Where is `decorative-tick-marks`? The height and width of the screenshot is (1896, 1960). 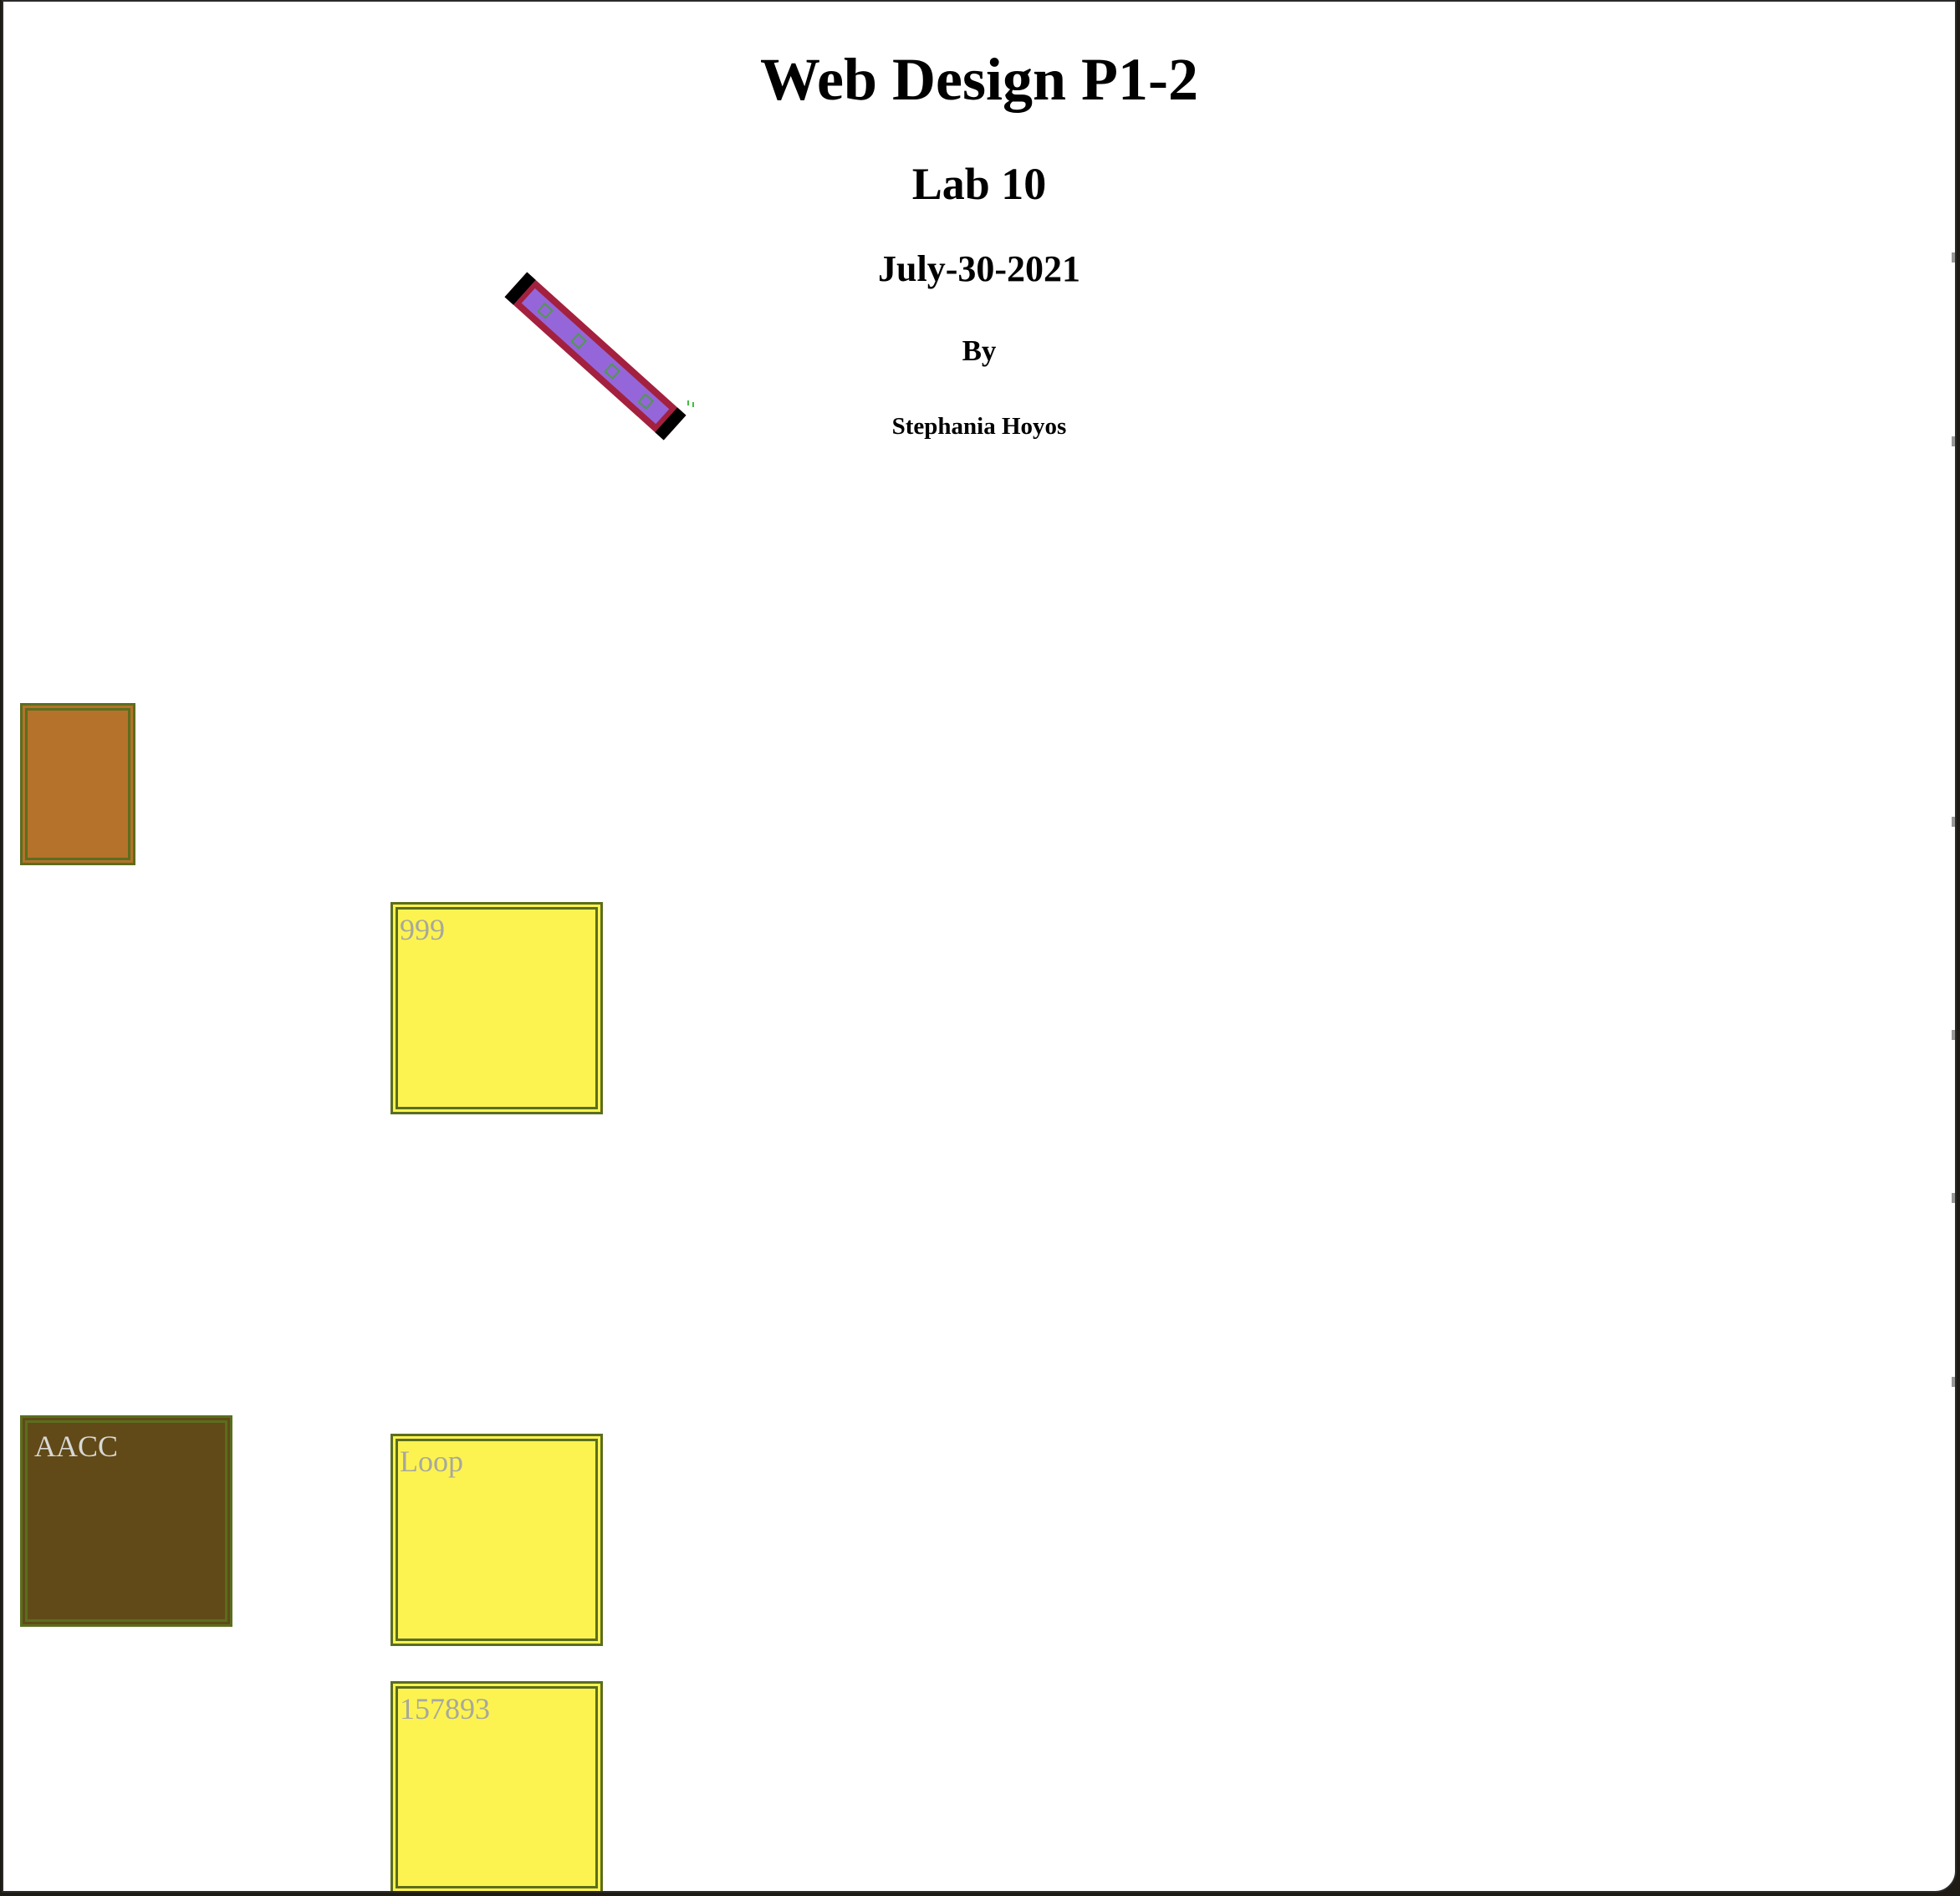
decorative-tick-marks is located at coordinates (693, 403).